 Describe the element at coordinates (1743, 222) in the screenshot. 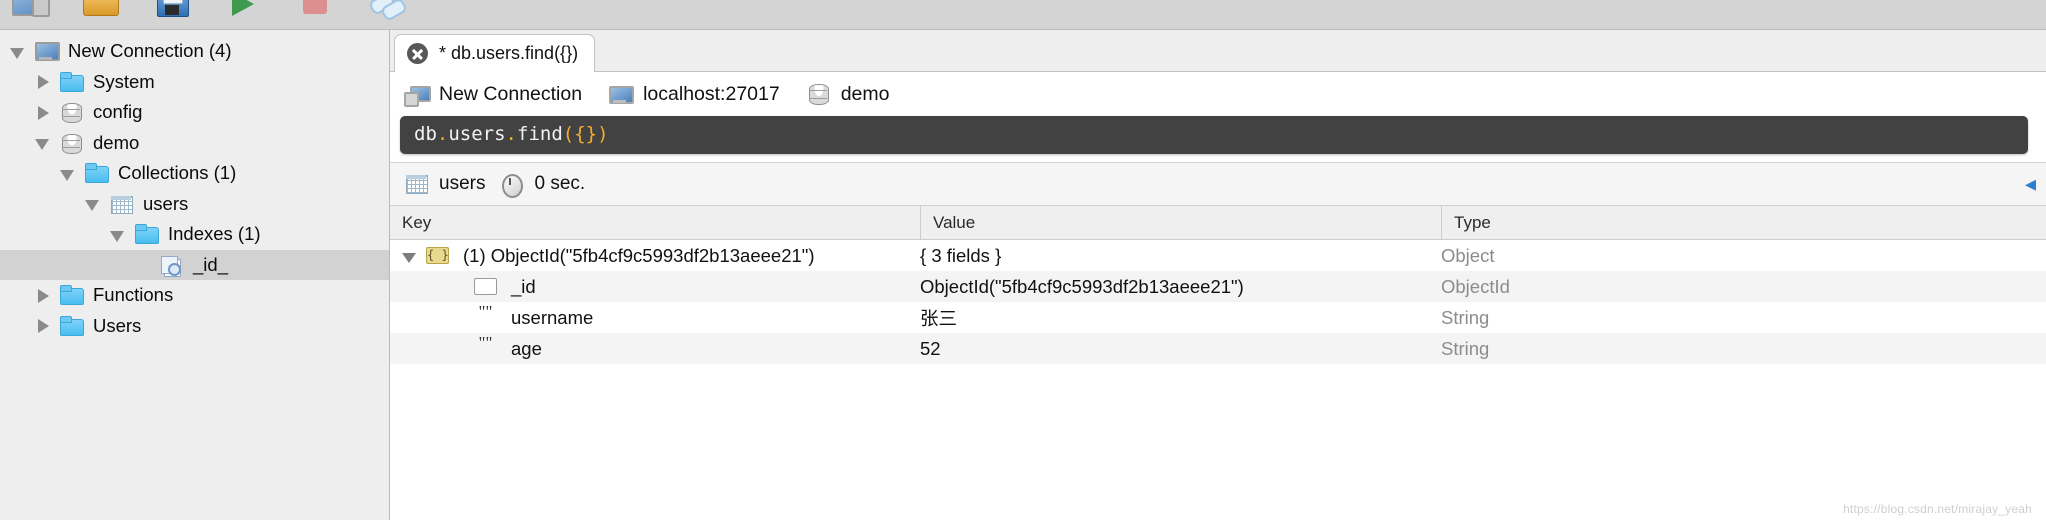

I see `column-header-type: Type` at that location.